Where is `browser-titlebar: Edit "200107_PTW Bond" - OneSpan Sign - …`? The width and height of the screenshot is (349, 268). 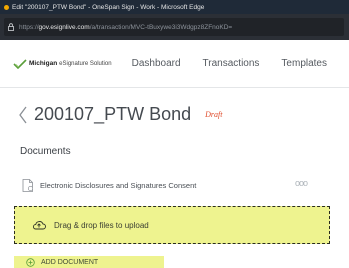 browser-titlebar: Edit "200107_PTW Bond" - OneSpan Sign - … is located at coordinates (174, 7).